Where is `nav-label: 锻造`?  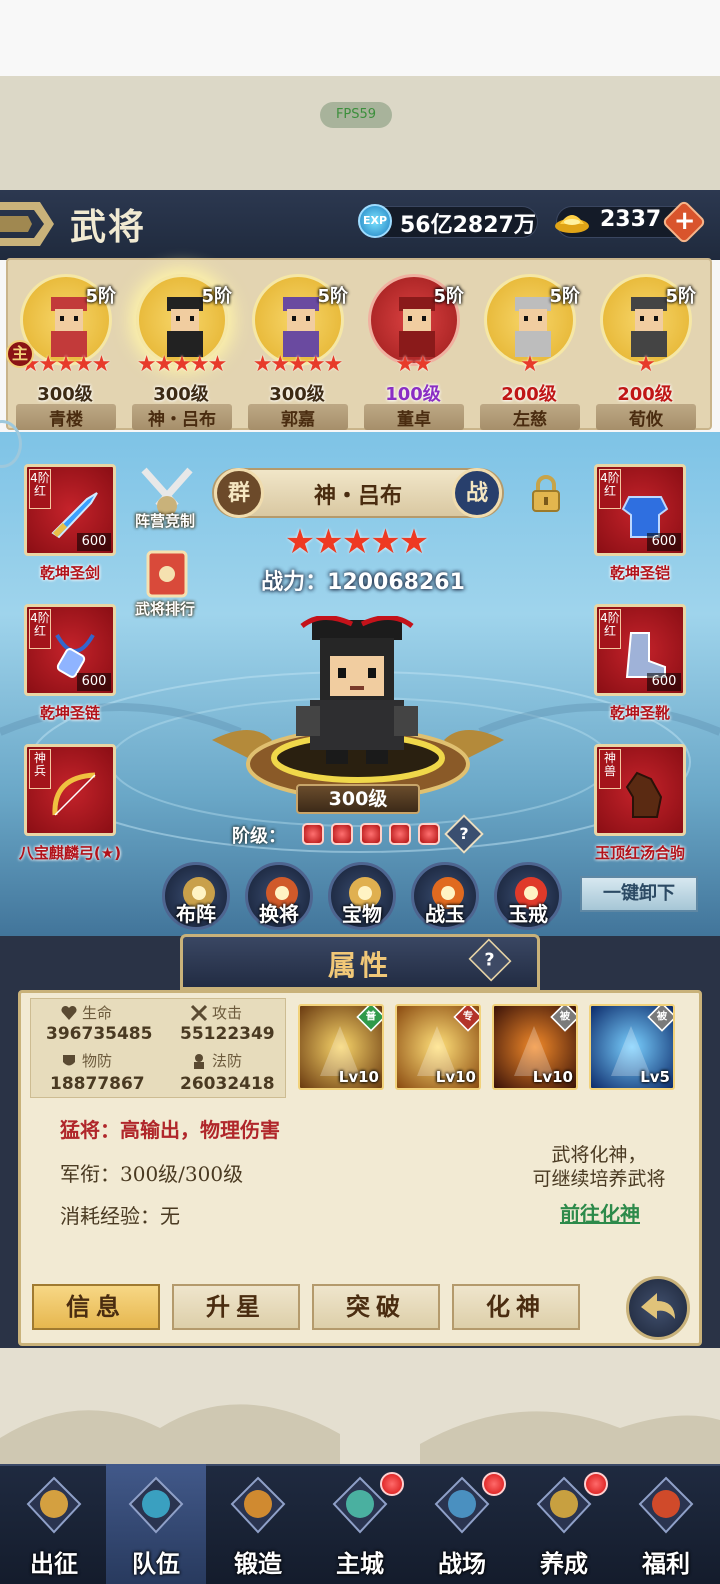
nav-label: 锻造 is located at coordinates (258, 1563).